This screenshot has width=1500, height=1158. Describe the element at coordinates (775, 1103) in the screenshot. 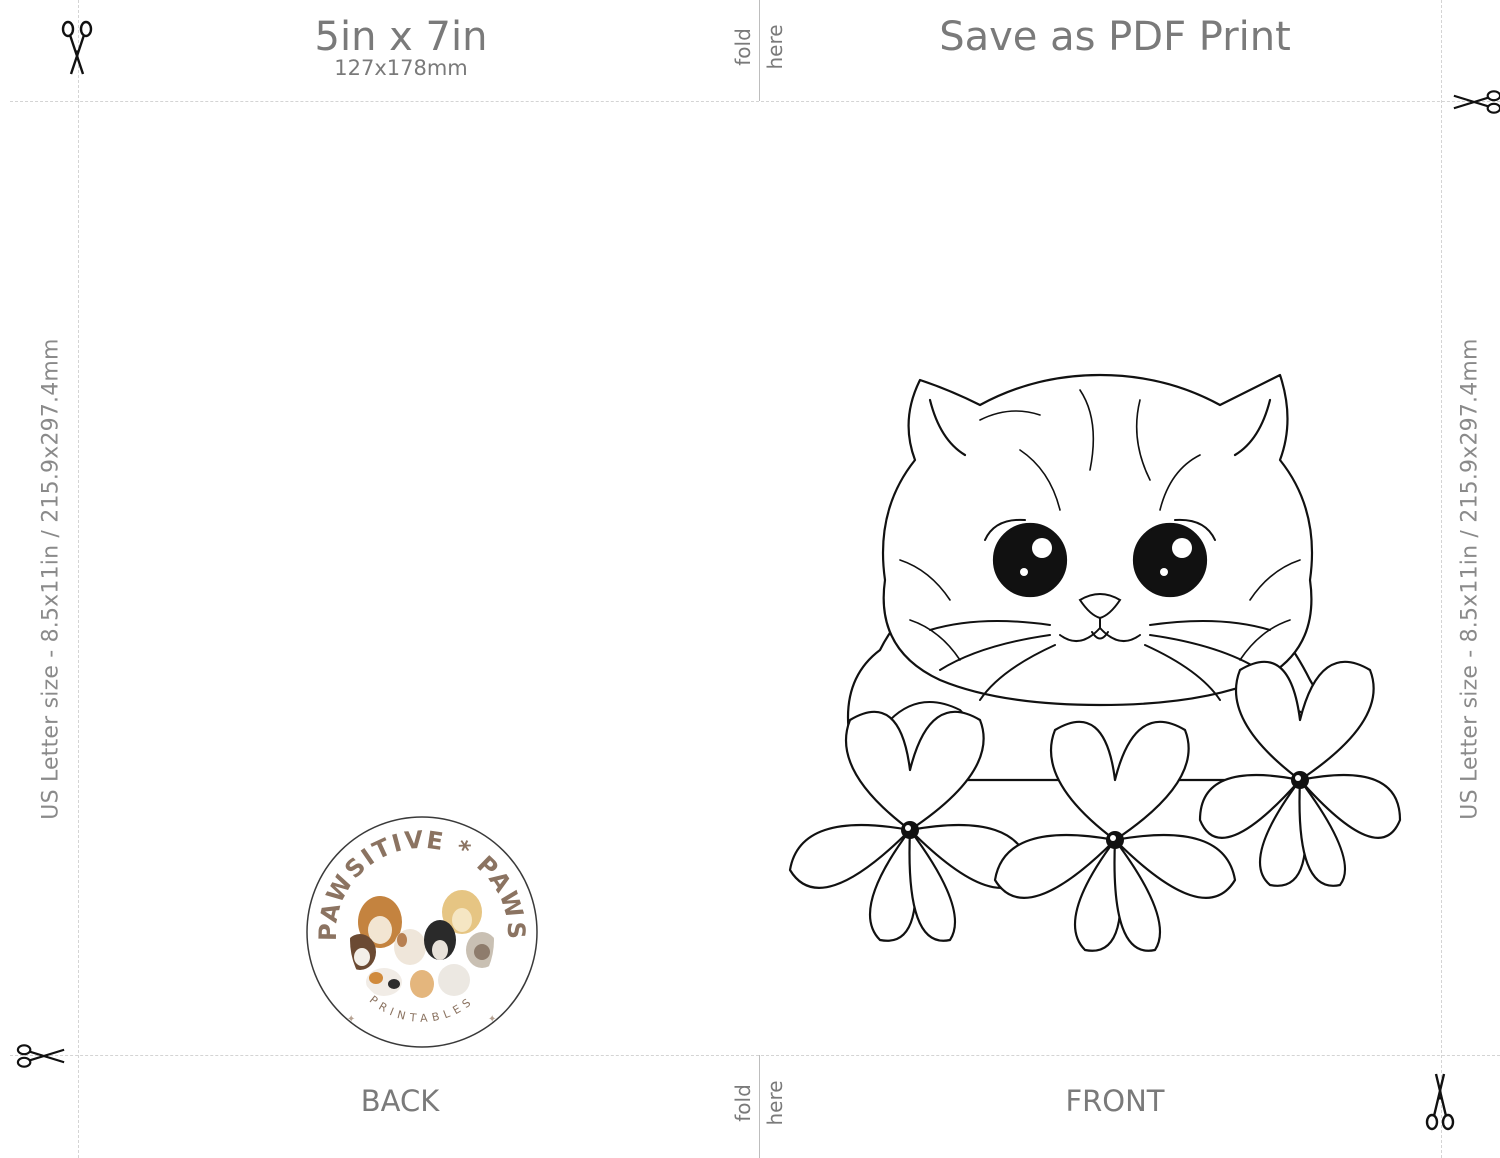

I see `here-label-bottom: here` at that location.